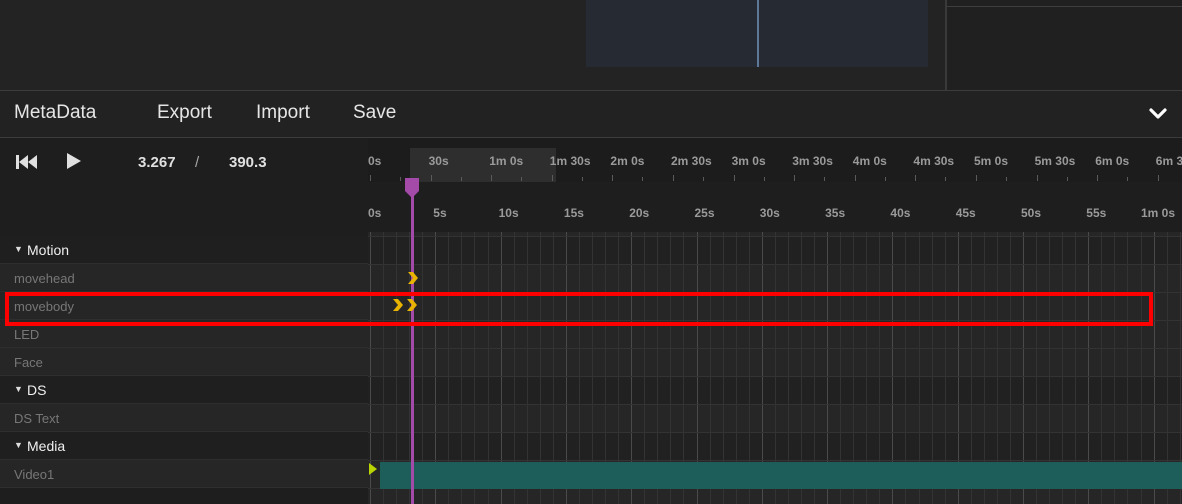 This screenshot has height=504, width=1182. I want to click on zoom-tick-label: 1m 0s, so click(1158, 213).